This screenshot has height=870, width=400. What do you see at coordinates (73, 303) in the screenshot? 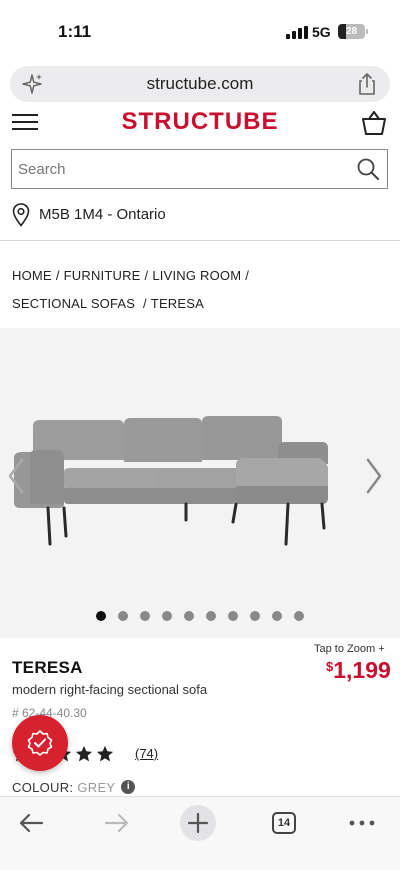
I see `breadcrumb-sectional-sofas: SECTIONAL SOFAS` at bounding box center [73, 303].